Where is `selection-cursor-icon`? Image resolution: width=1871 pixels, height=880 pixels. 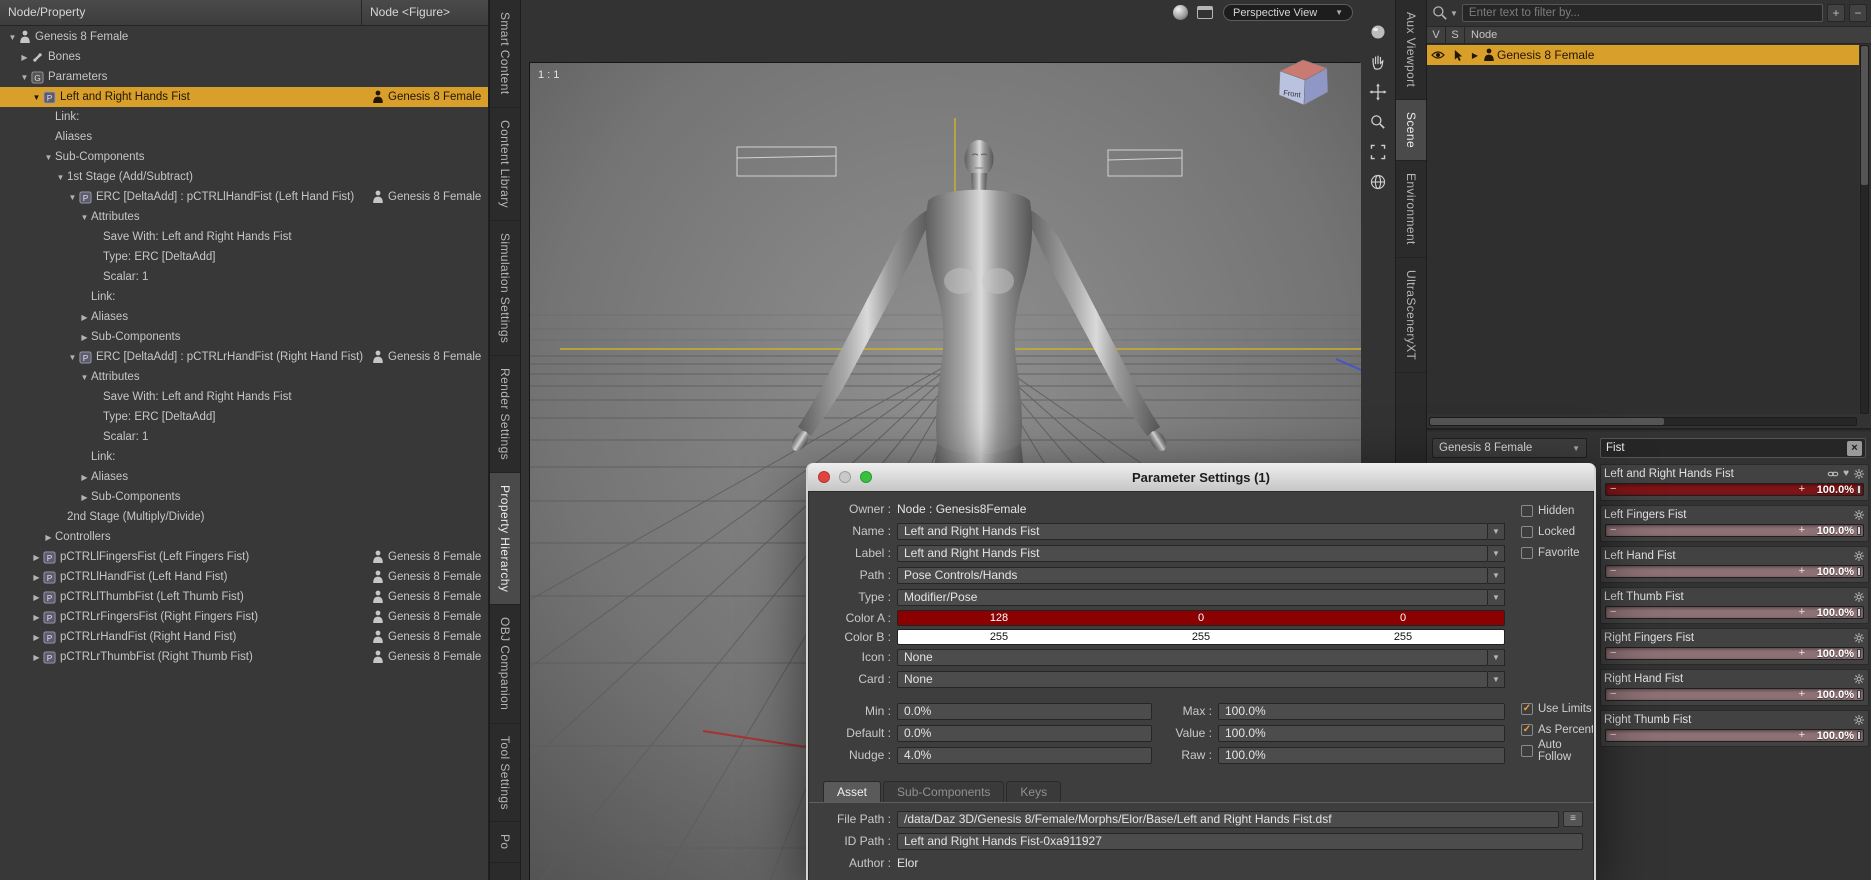 selection-cursor-icon is located at coordinates (1458, 55).